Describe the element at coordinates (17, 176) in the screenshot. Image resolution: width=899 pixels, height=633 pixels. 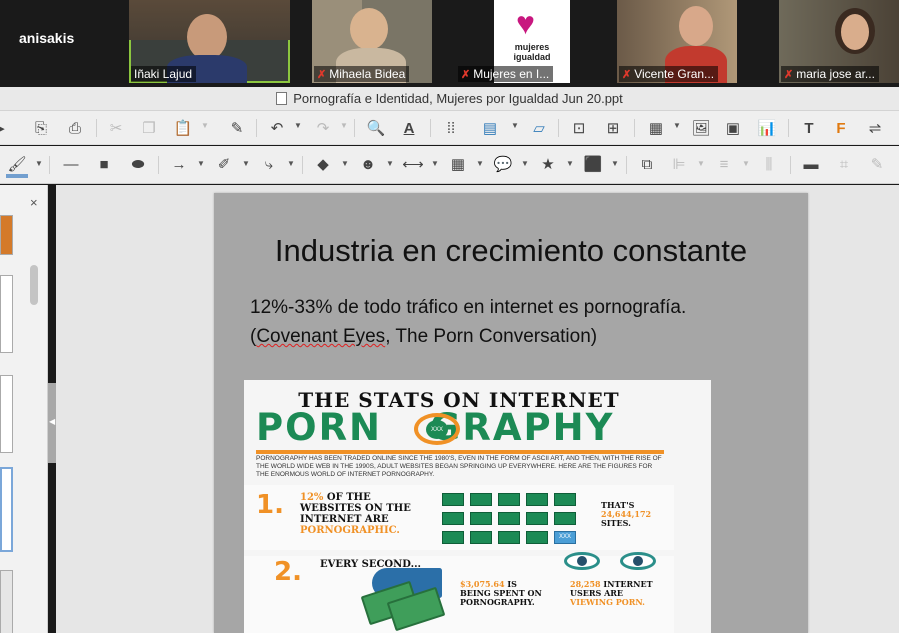
I see `fill-color-swatch` at that location.